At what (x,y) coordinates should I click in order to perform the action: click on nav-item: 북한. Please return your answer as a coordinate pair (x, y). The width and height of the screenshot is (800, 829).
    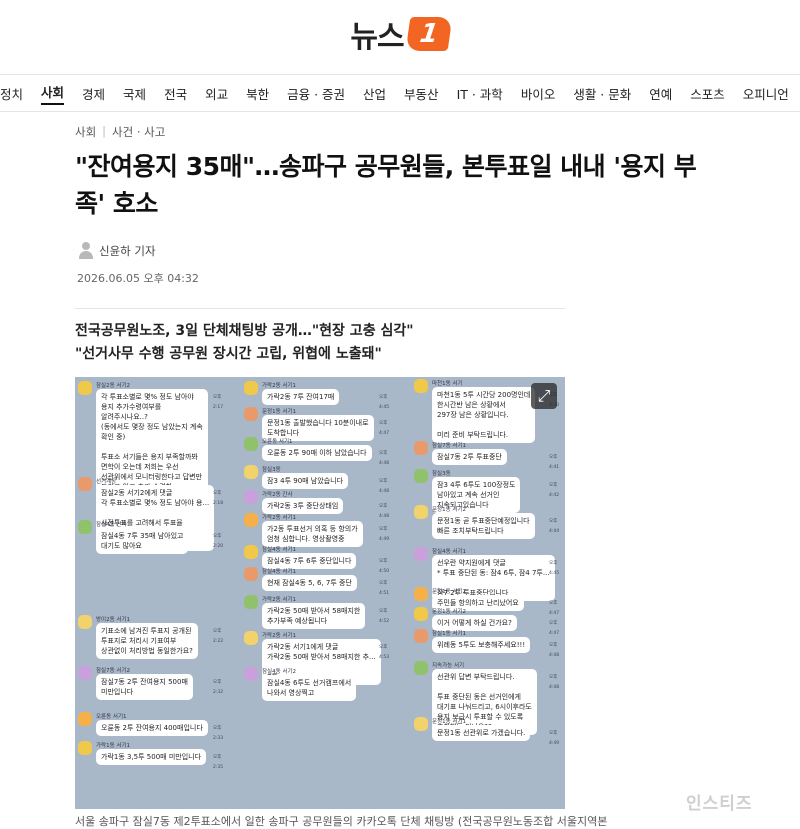
    Looking at the image, I should click on (257, 93).